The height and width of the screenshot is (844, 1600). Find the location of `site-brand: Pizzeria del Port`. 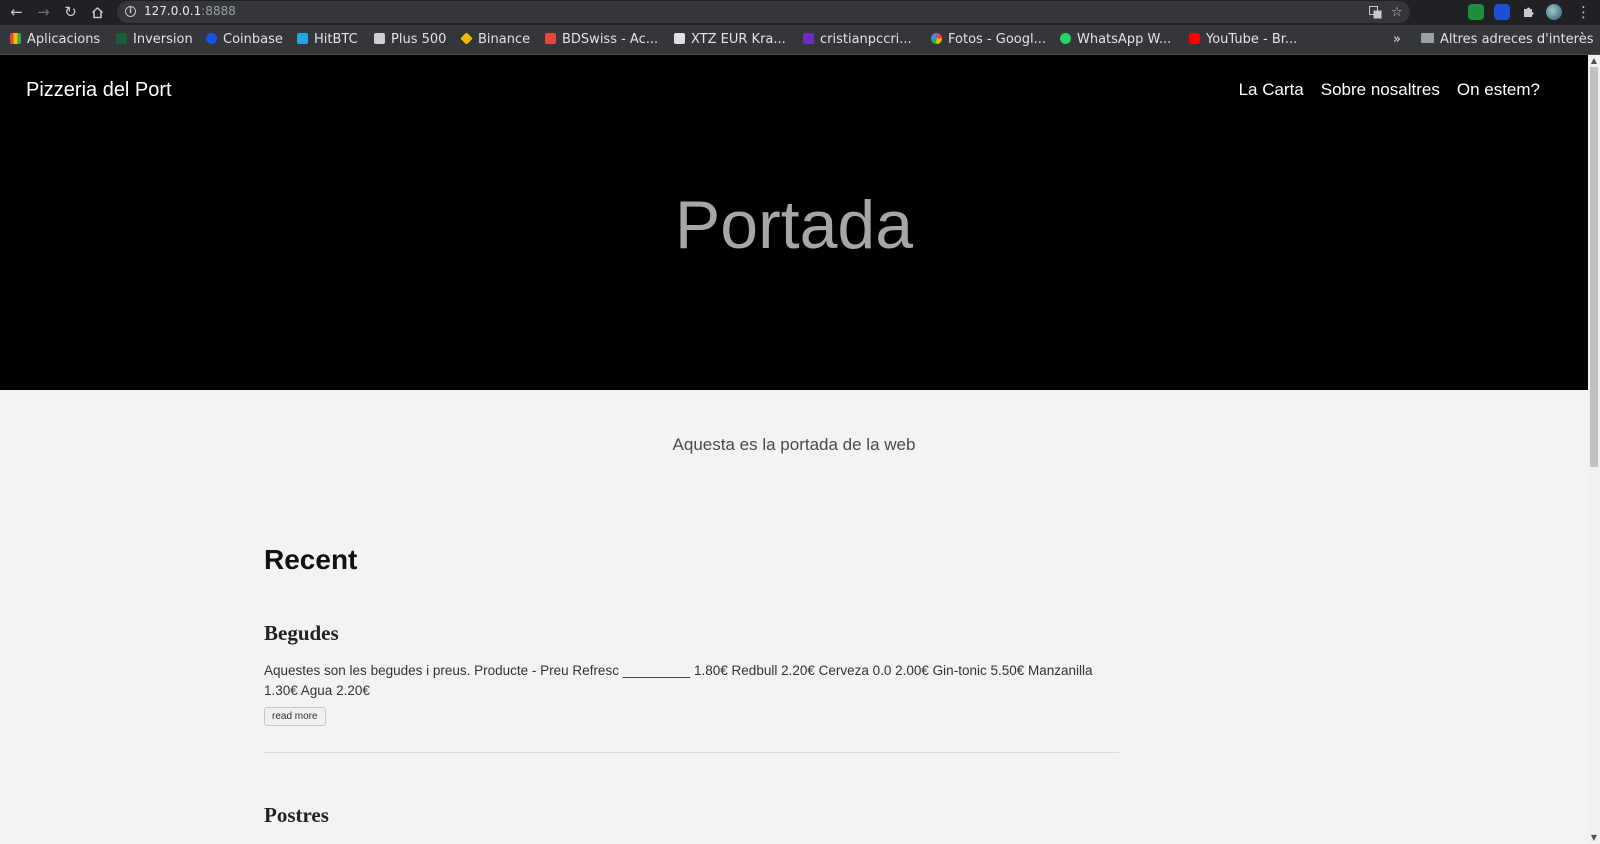

site-brand: Pizzeria del Port is located at coordinates (99, 90).